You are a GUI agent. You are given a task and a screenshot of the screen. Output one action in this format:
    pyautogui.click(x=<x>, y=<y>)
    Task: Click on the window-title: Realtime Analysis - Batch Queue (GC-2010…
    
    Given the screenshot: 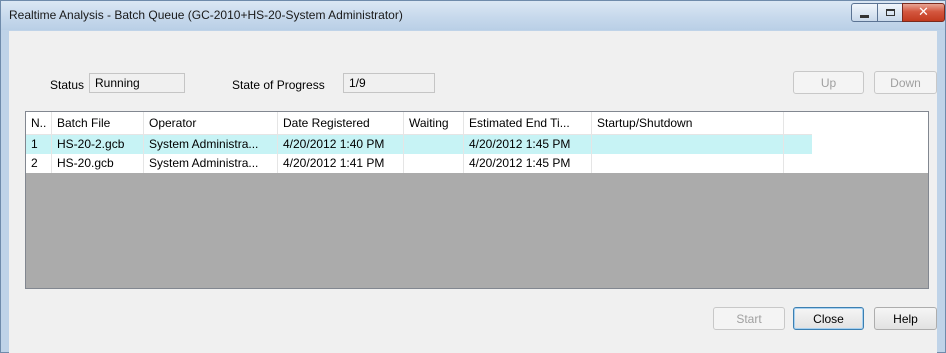 What is the action you would take?
    pyautogui.click(x=206, y=15)
    